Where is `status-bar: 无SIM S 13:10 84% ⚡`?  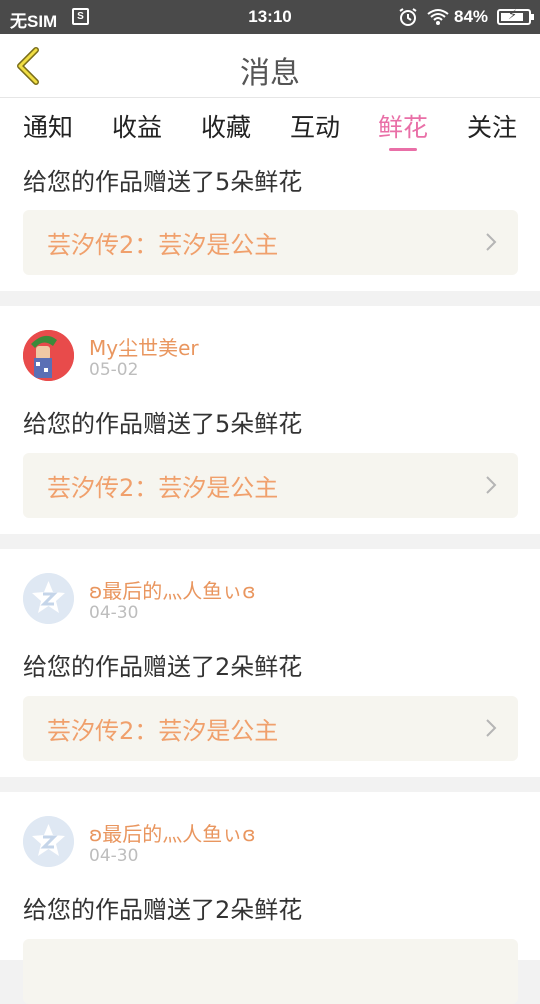 status-bar: 无SIM S 13:10 84% ⚡ is located at coordinates (270, 17).